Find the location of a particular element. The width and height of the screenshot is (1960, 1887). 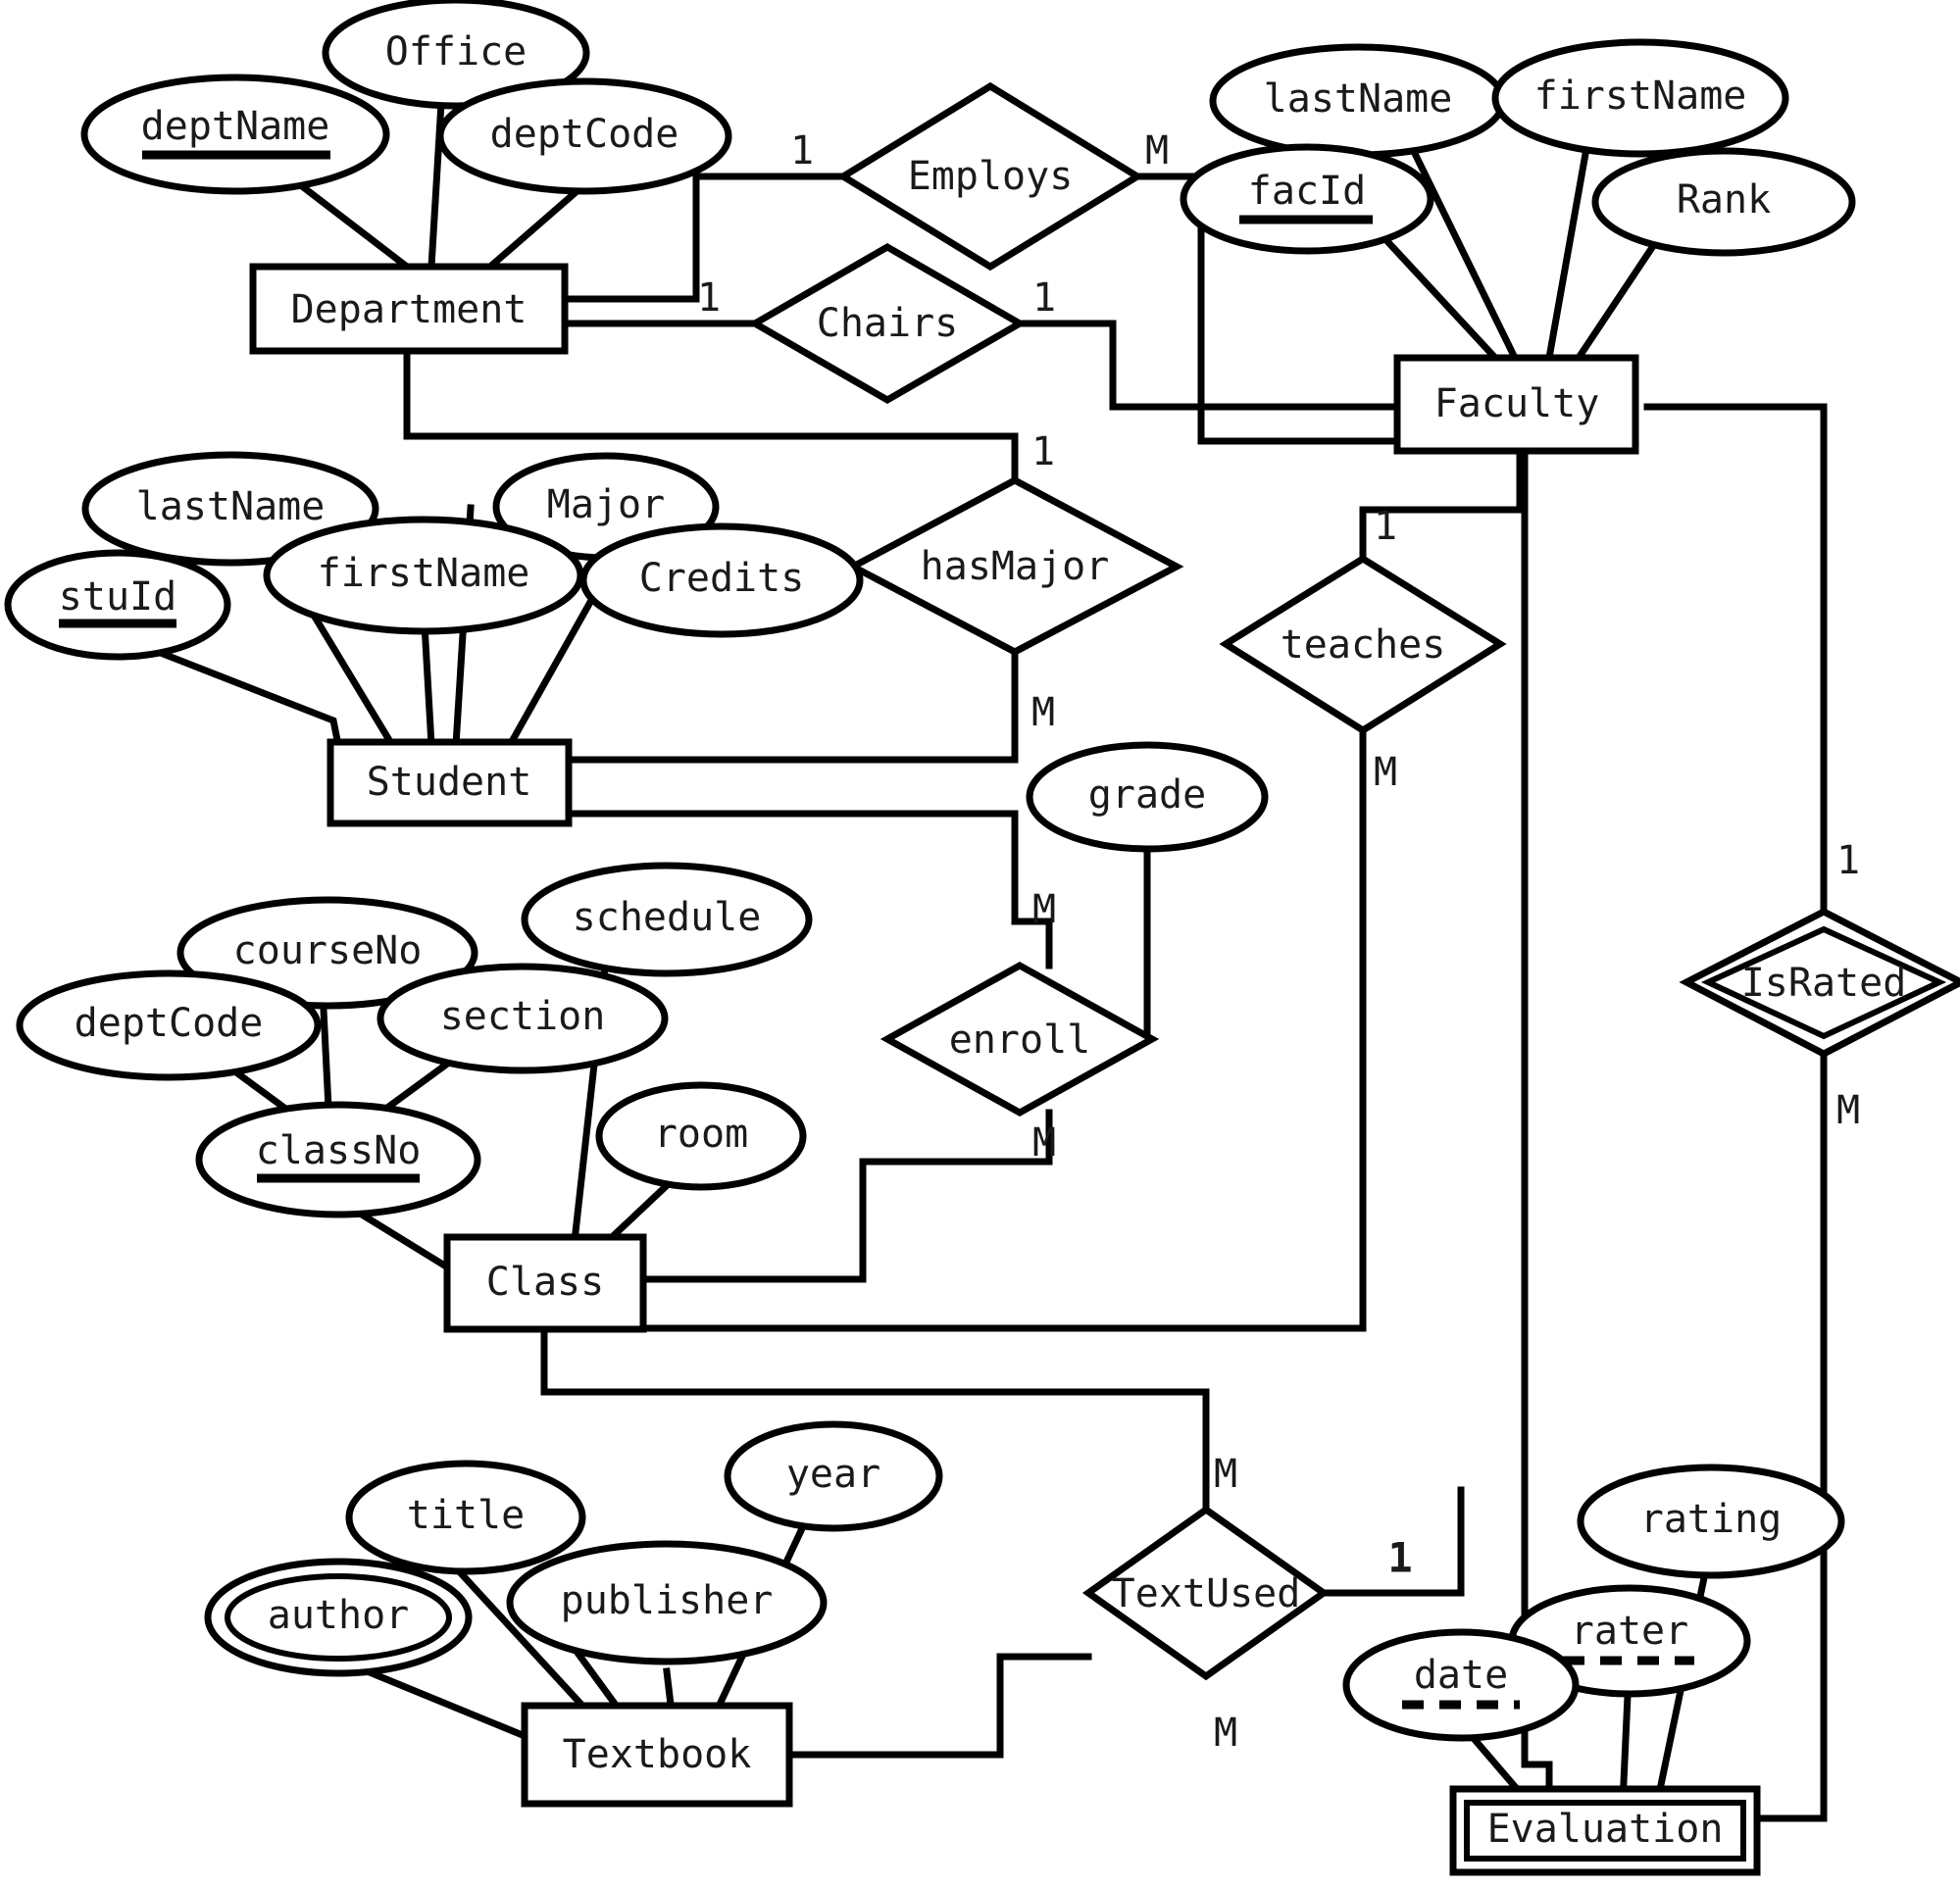

attribute-label: Rank is located at coordinates (1724, 200).